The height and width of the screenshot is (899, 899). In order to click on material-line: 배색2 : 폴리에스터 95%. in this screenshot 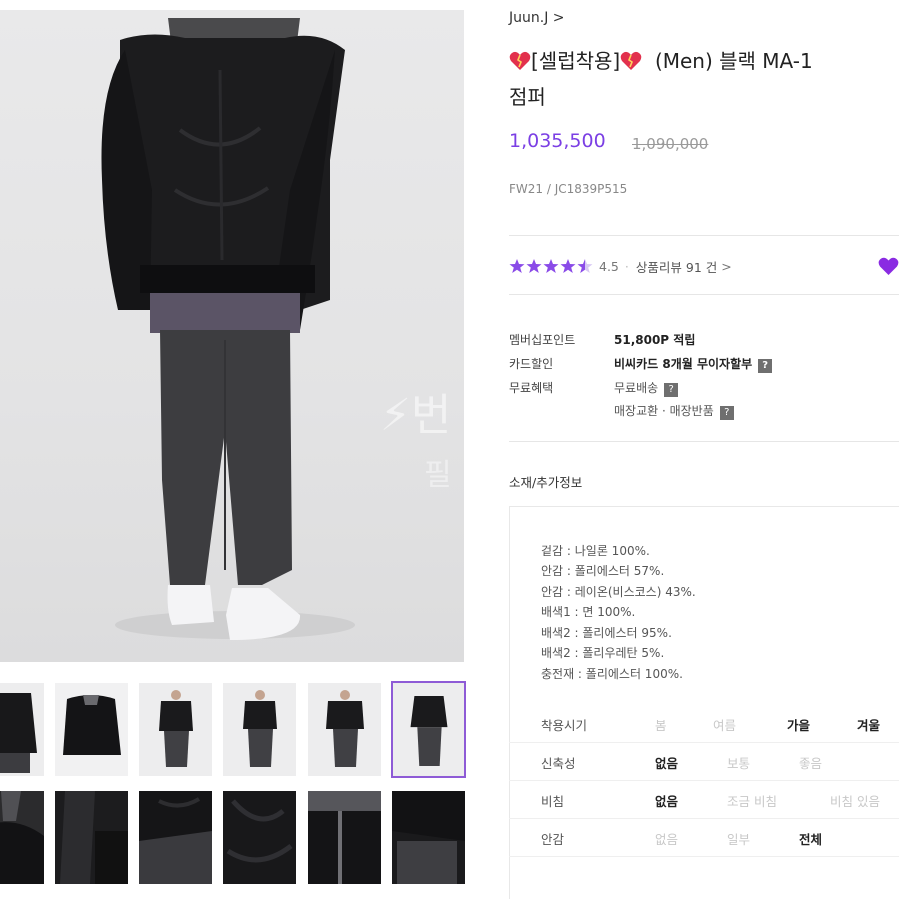, I will do `click(606, 633)`.